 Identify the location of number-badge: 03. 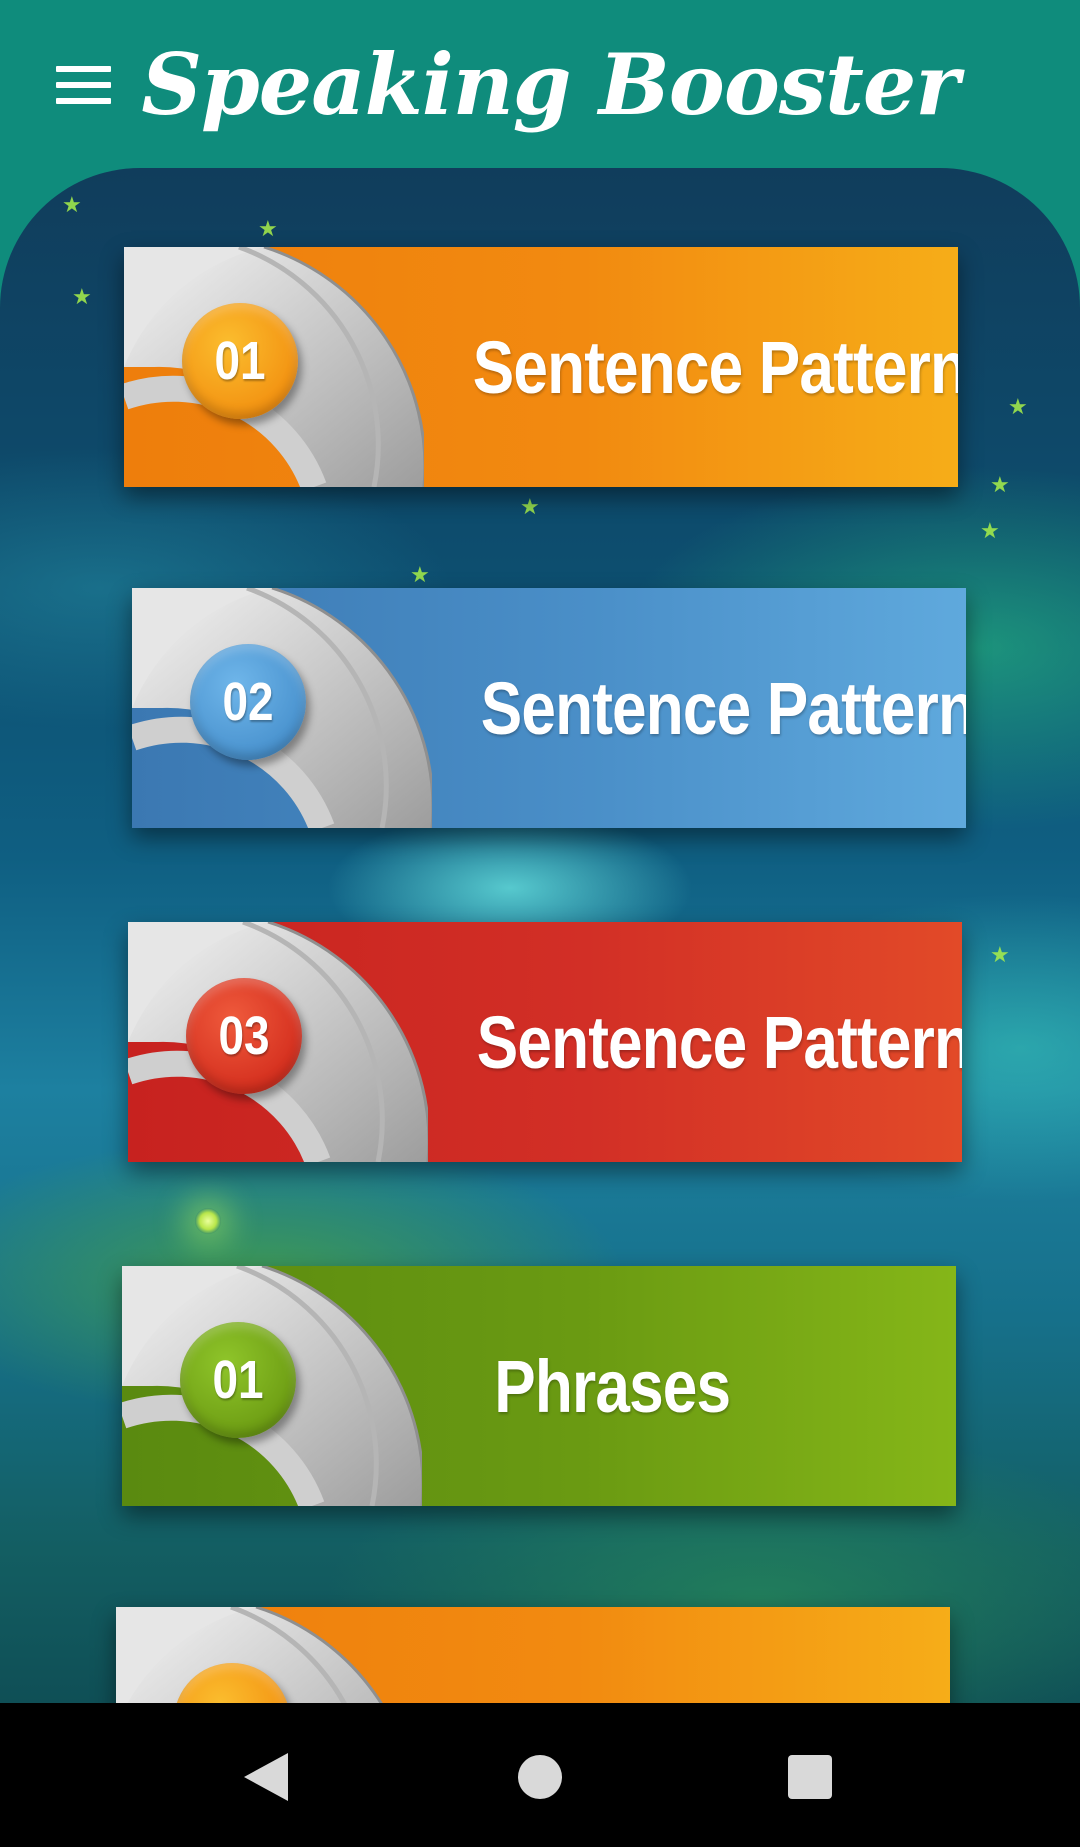
(244, 1036).